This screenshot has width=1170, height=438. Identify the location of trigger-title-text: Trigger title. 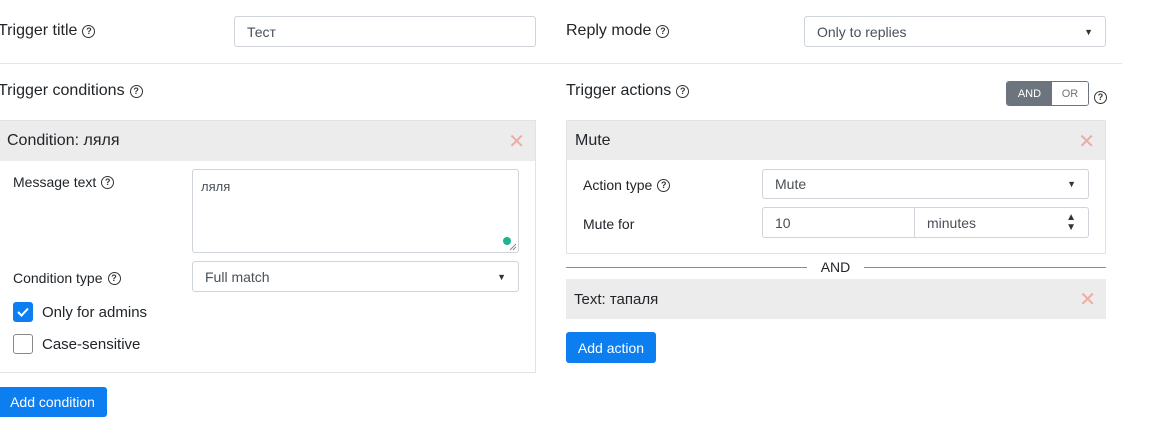
(39, 30).